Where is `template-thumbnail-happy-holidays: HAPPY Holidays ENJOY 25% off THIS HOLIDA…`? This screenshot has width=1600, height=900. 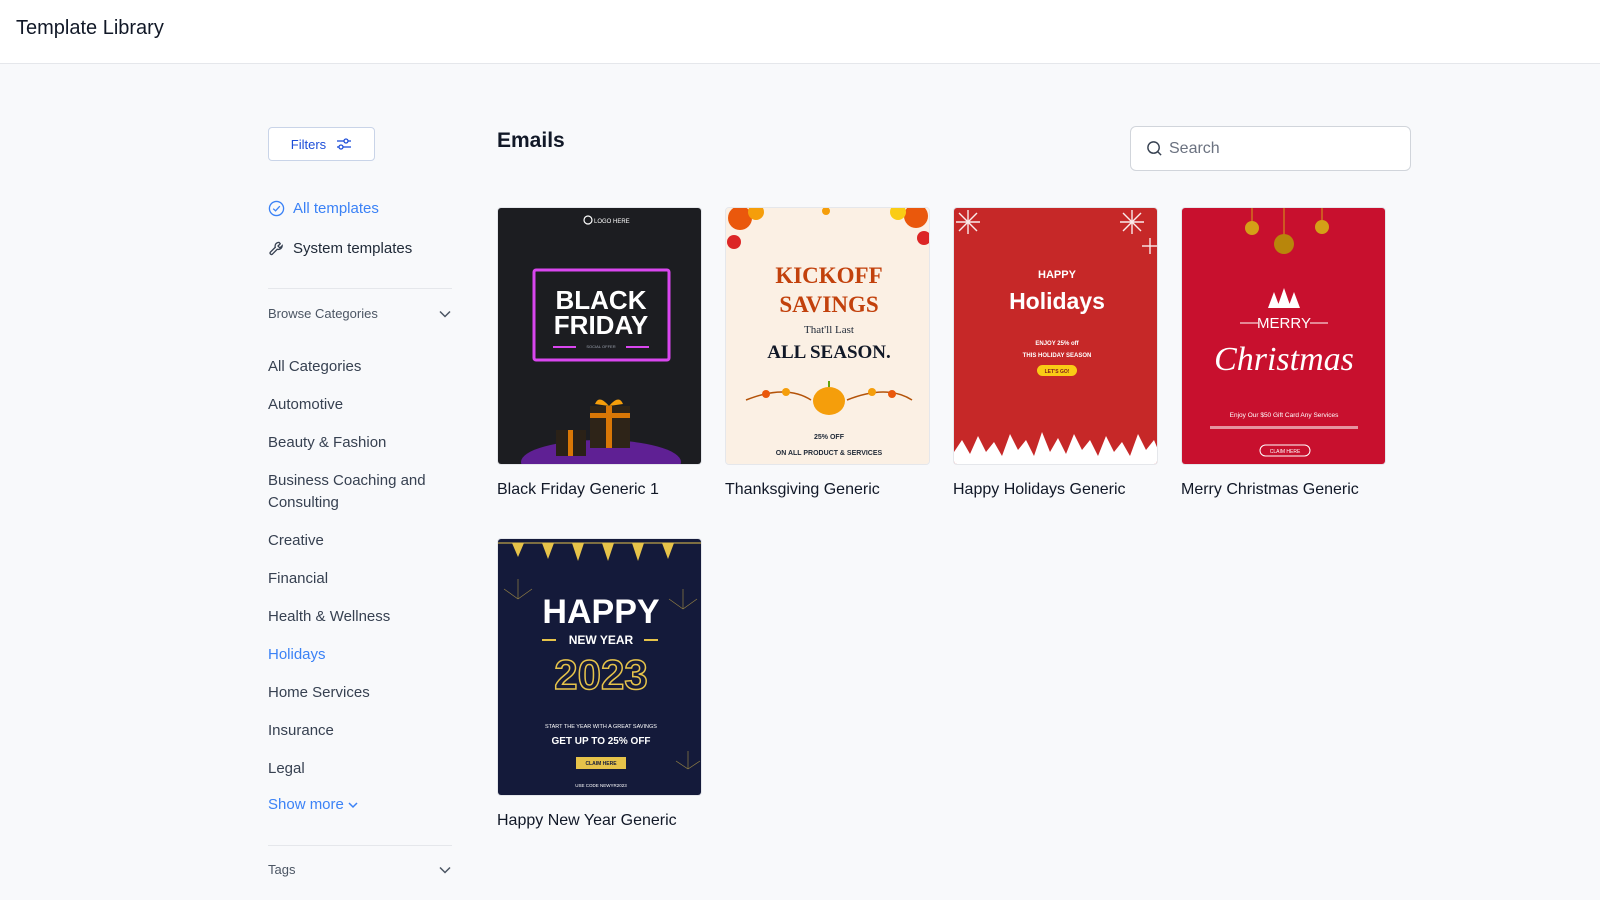
template-thumbnail-happy-holidays: HAPPY Holidays ENJOY 25% off THIS HOLIDA… is located at coordinates (1055, 336).